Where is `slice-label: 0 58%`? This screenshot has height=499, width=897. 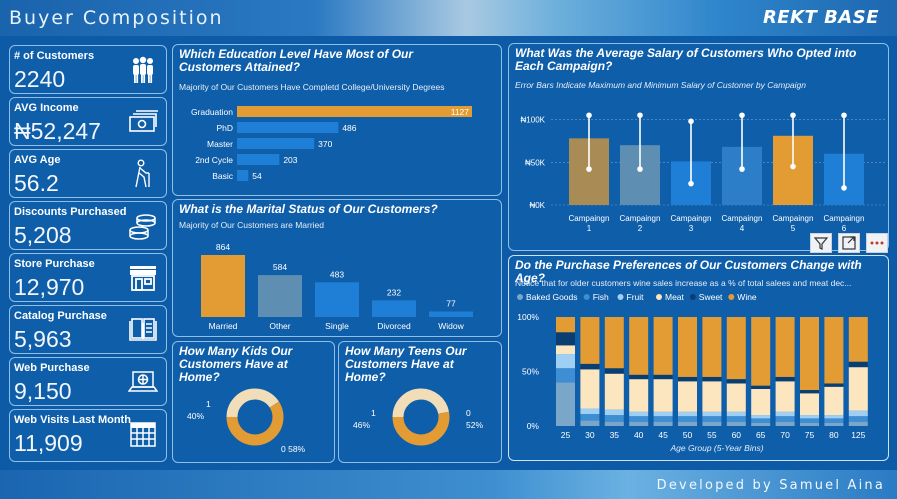
slice-label: 0 58% is located at coordinates (293, 449).